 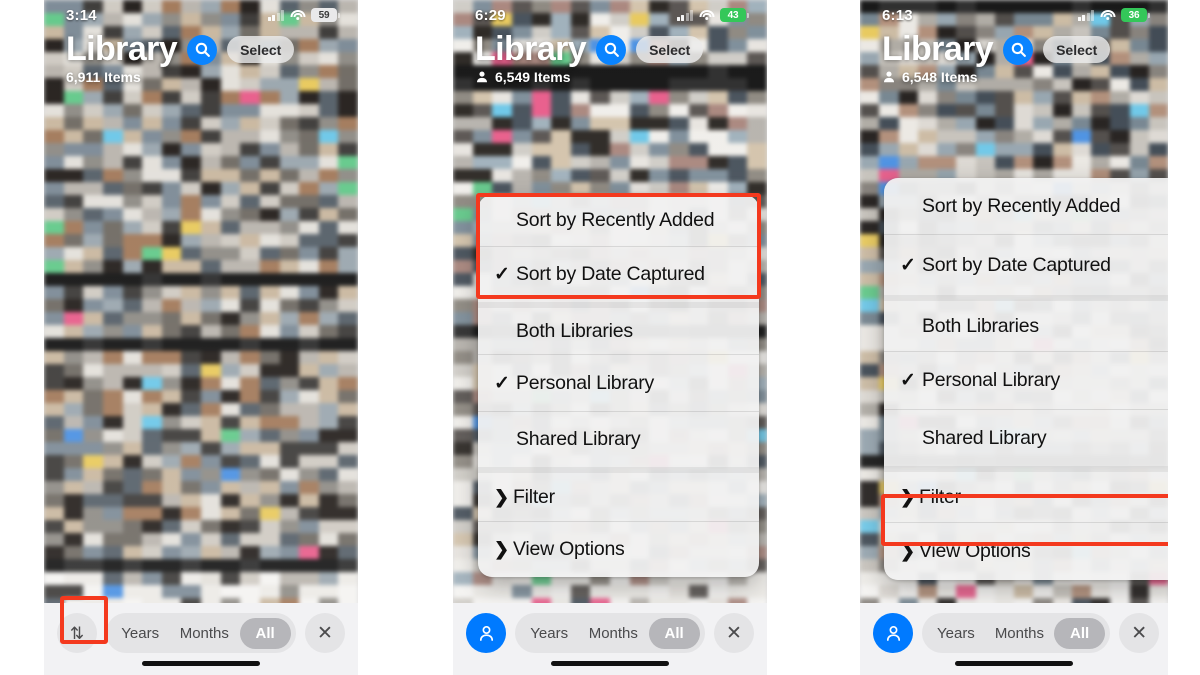 What do you see at coordinates (1016, 264) in the screenshot?
I see `menu-item-label: Sort by Date Captured` at bounding box center [1016, 264].